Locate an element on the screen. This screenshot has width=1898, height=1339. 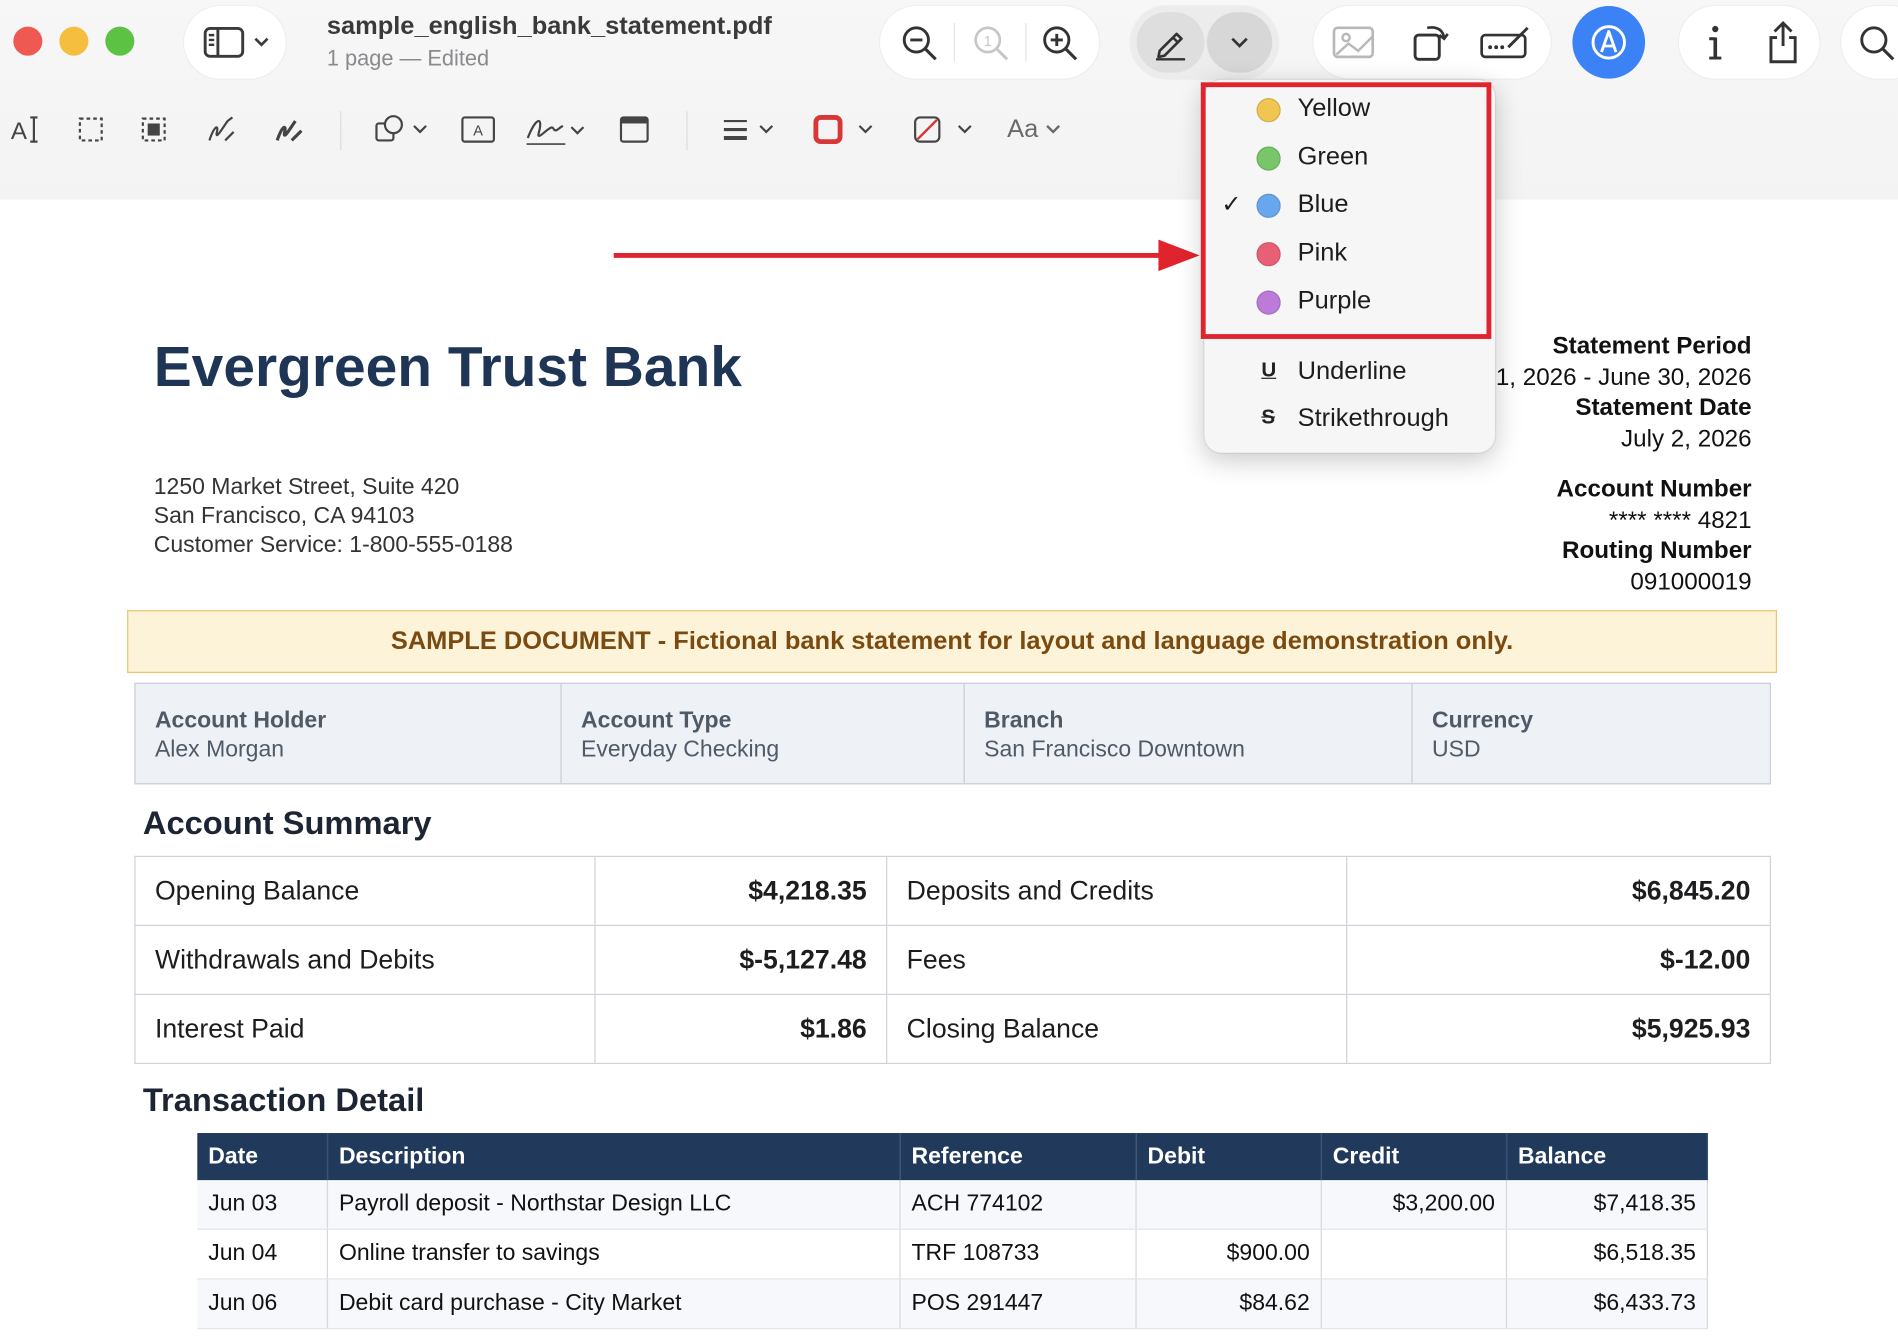
markup-toolbar-button is located at coordinates (1609, 42).